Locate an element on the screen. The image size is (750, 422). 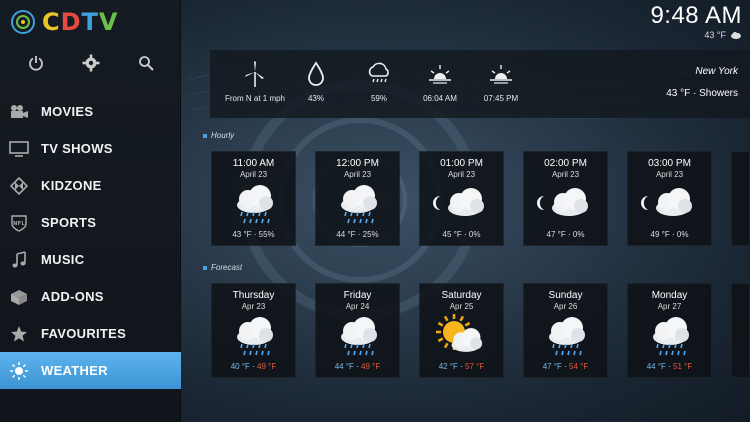
menu-item-kidzone: KIDZONE is located at coordinates (90, 185).